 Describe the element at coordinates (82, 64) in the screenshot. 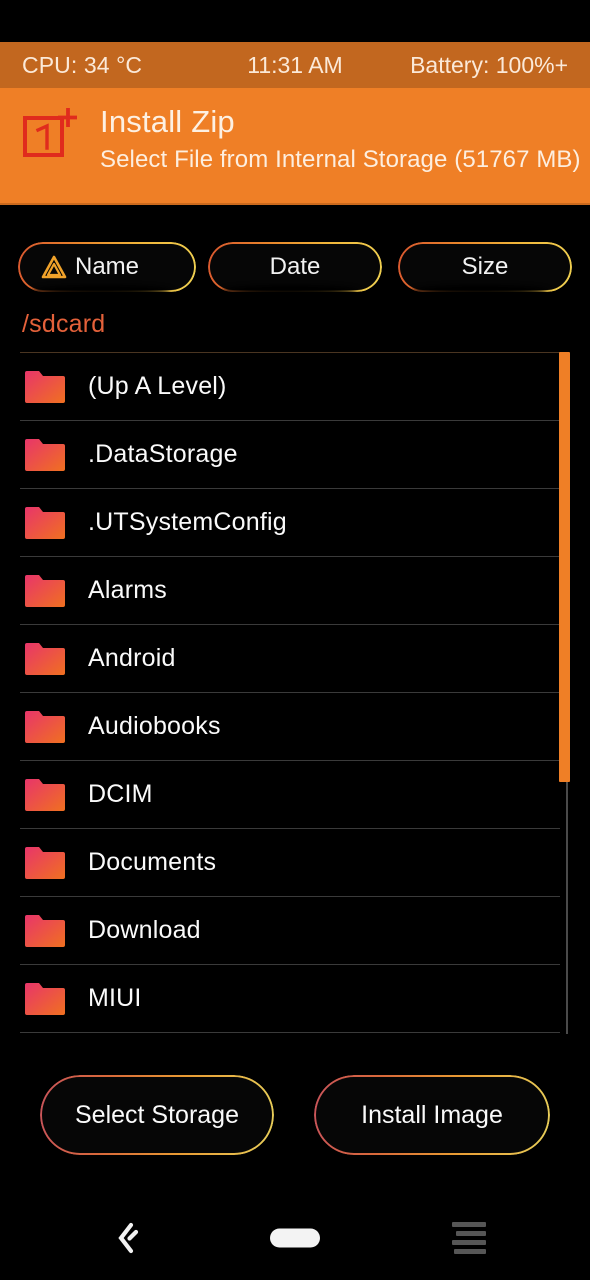

I see `cpu-temperature: CPU: 34 °C` at that location.